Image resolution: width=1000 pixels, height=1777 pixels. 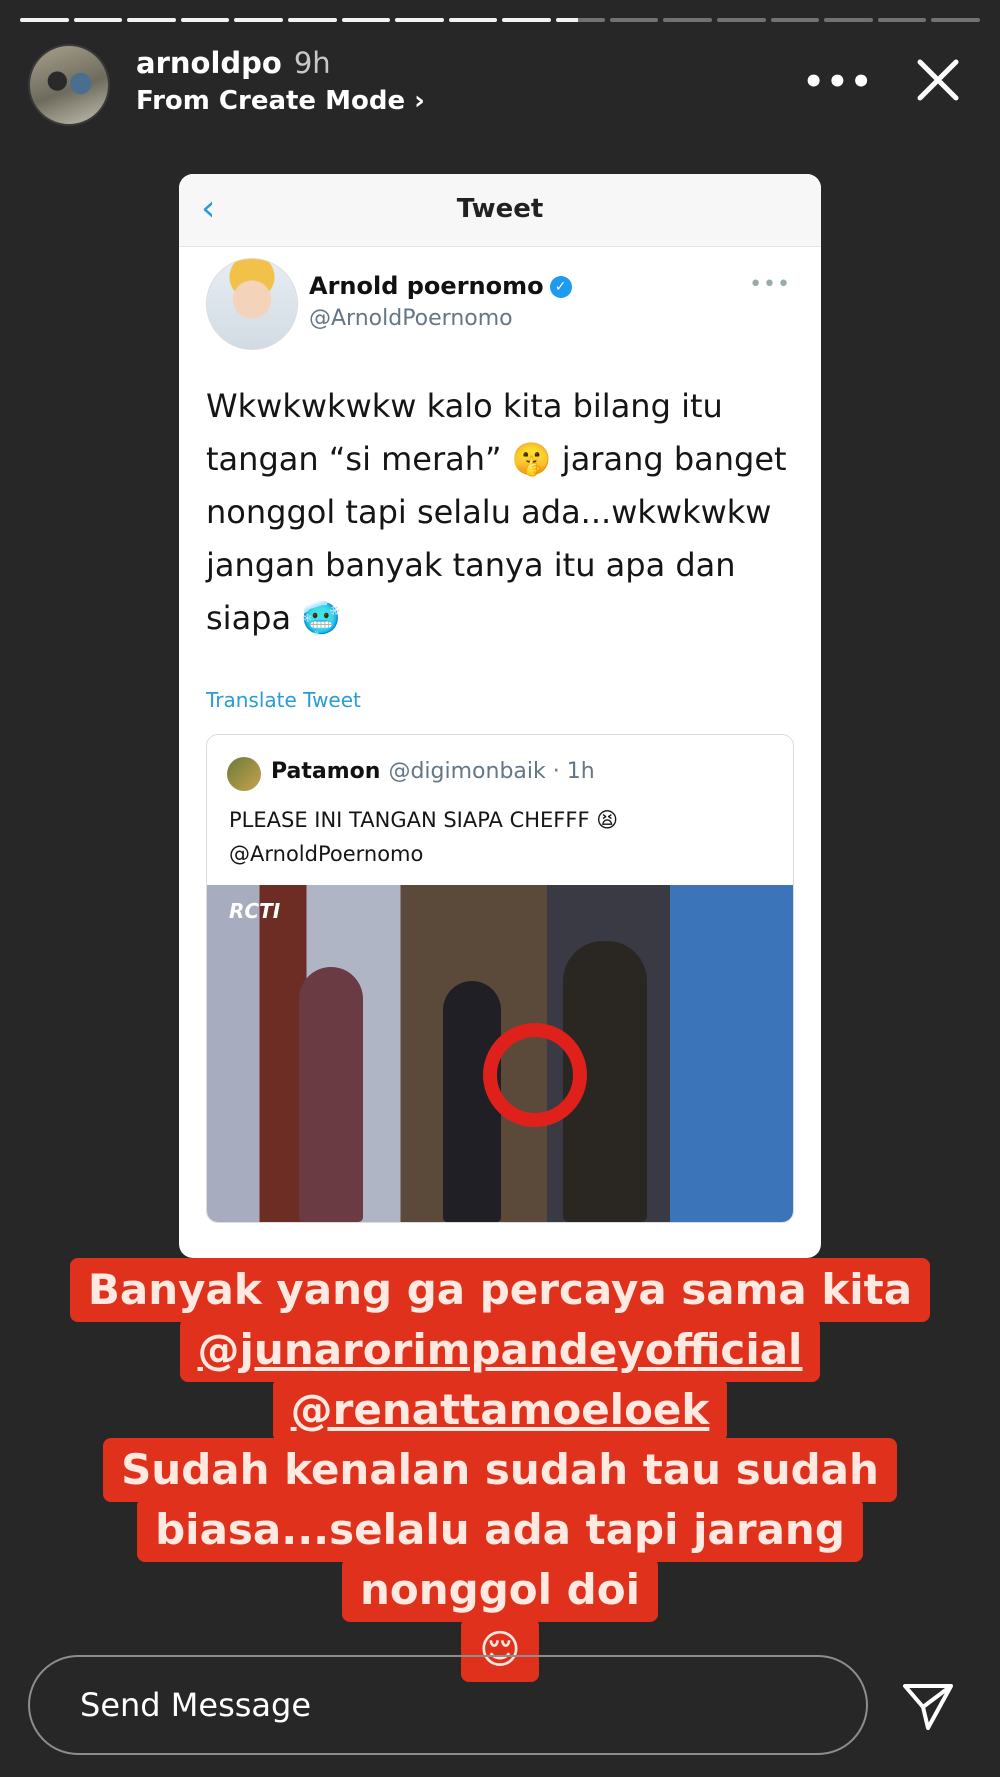 I want to click on tweet-author-avatar, so click(x=252, y=304).